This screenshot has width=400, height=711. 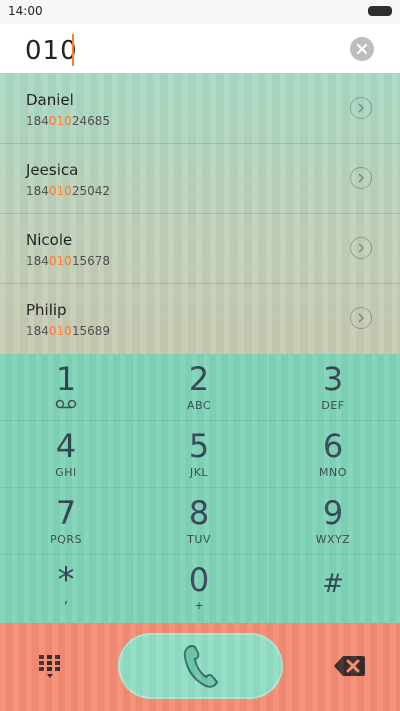 I want to click on status-bar: 14:00, so click(x=200, y=12).